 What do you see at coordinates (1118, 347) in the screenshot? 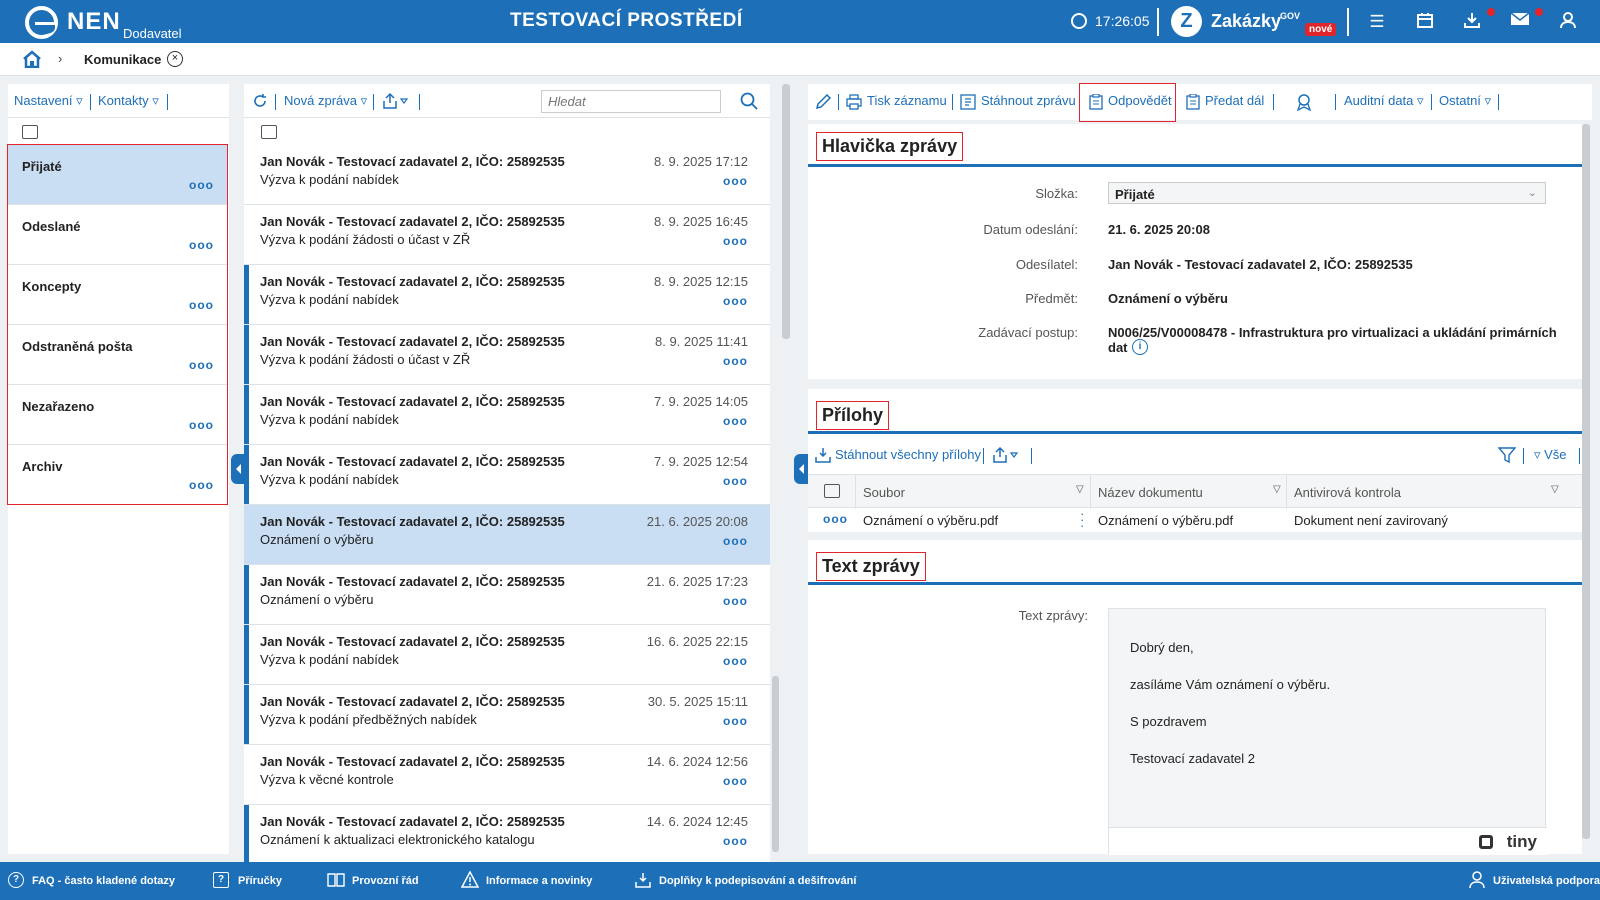
I see `procedure-value-cont: dat` at bounding box center [1118, 347].